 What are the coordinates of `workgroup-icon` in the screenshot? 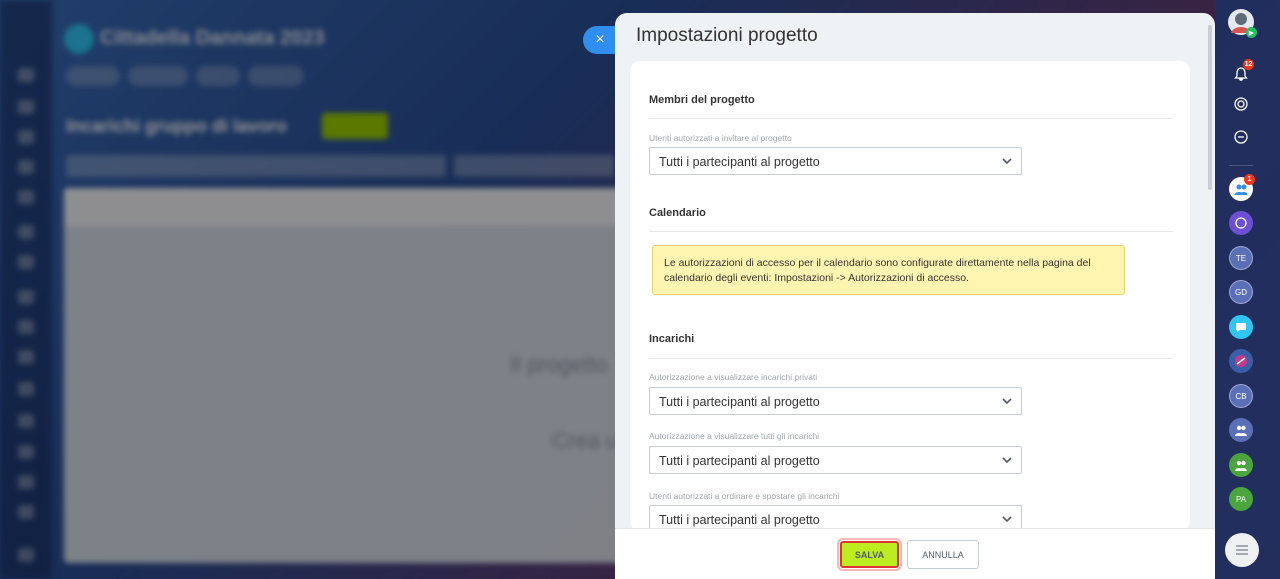 It's located at (1241, 361).